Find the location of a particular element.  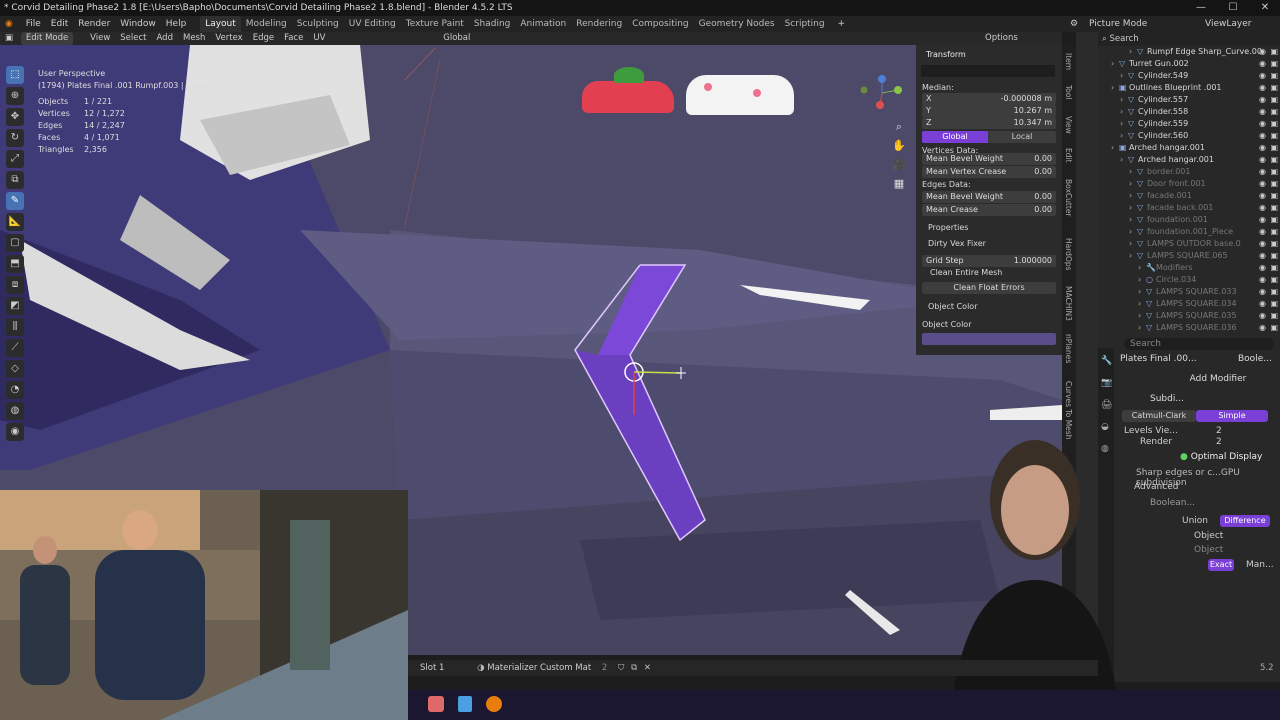

material-name: Materializer Custom Mat is located at coordinates (539, 668).